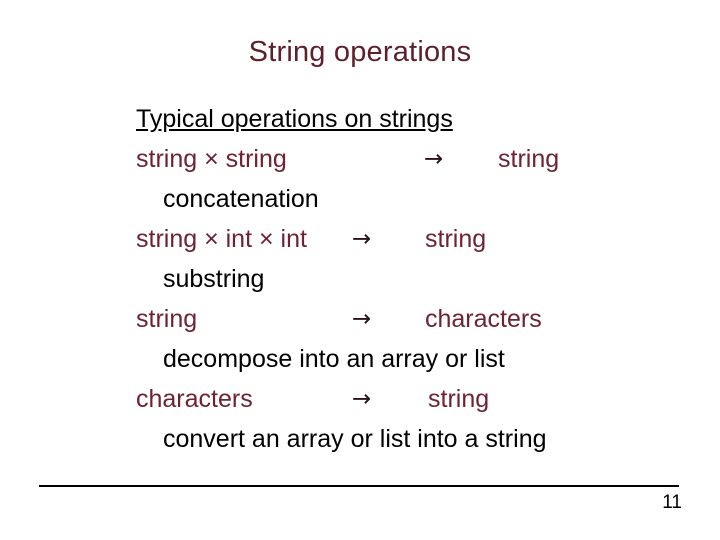 This screenshot has width=720, height=540. What do you see at coordinates (359, 486) in the screenshot?
I see `footer-divider` at bounding box center [359, 486].